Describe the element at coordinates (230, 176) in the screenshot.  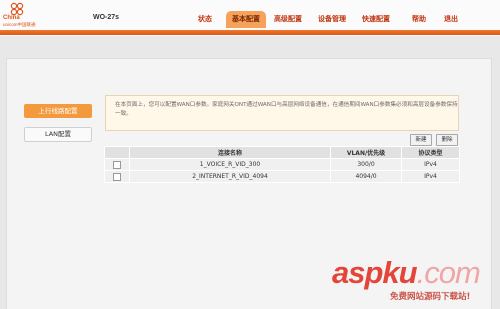
I see `connection-name: 2_INTERNET_R_VID_4094` at that location.